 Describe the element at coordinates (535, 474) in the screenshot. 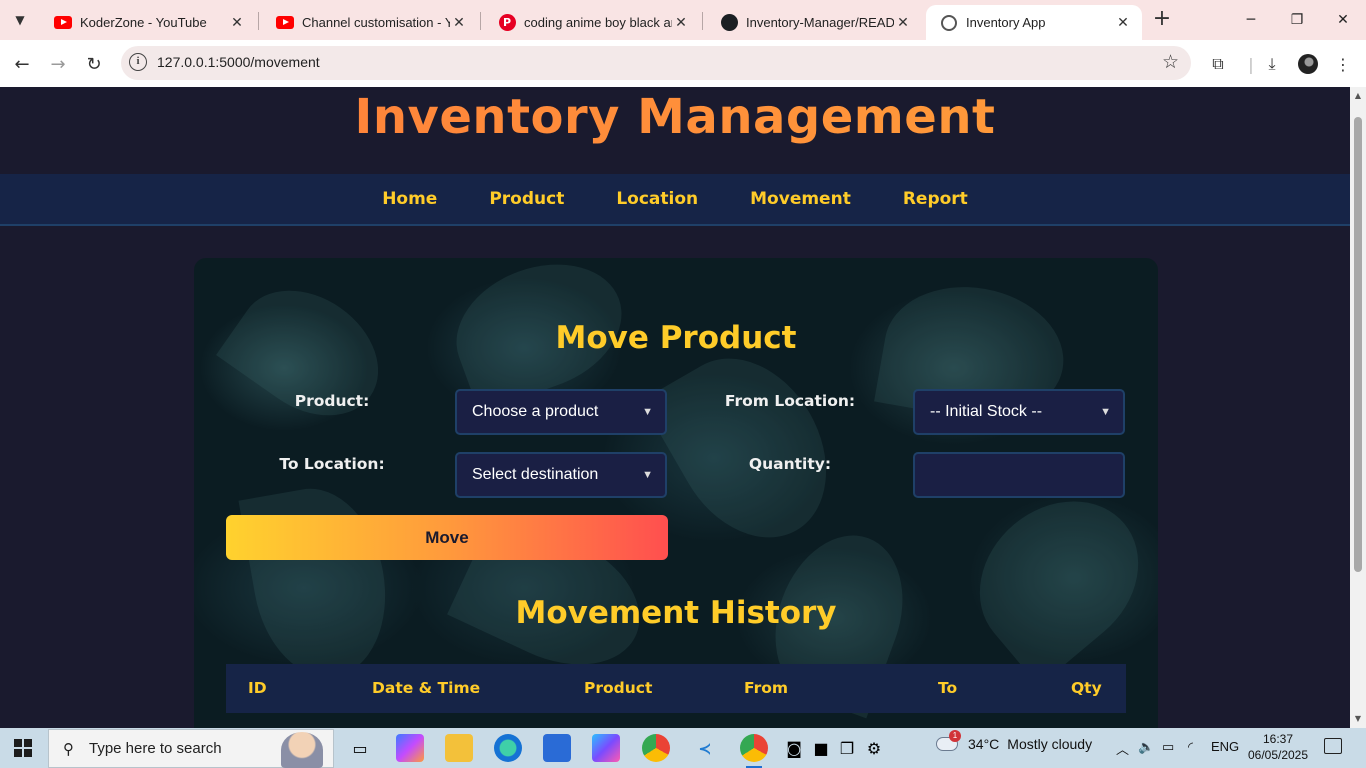

I see `to-location-select-value: Select destination` at that location.